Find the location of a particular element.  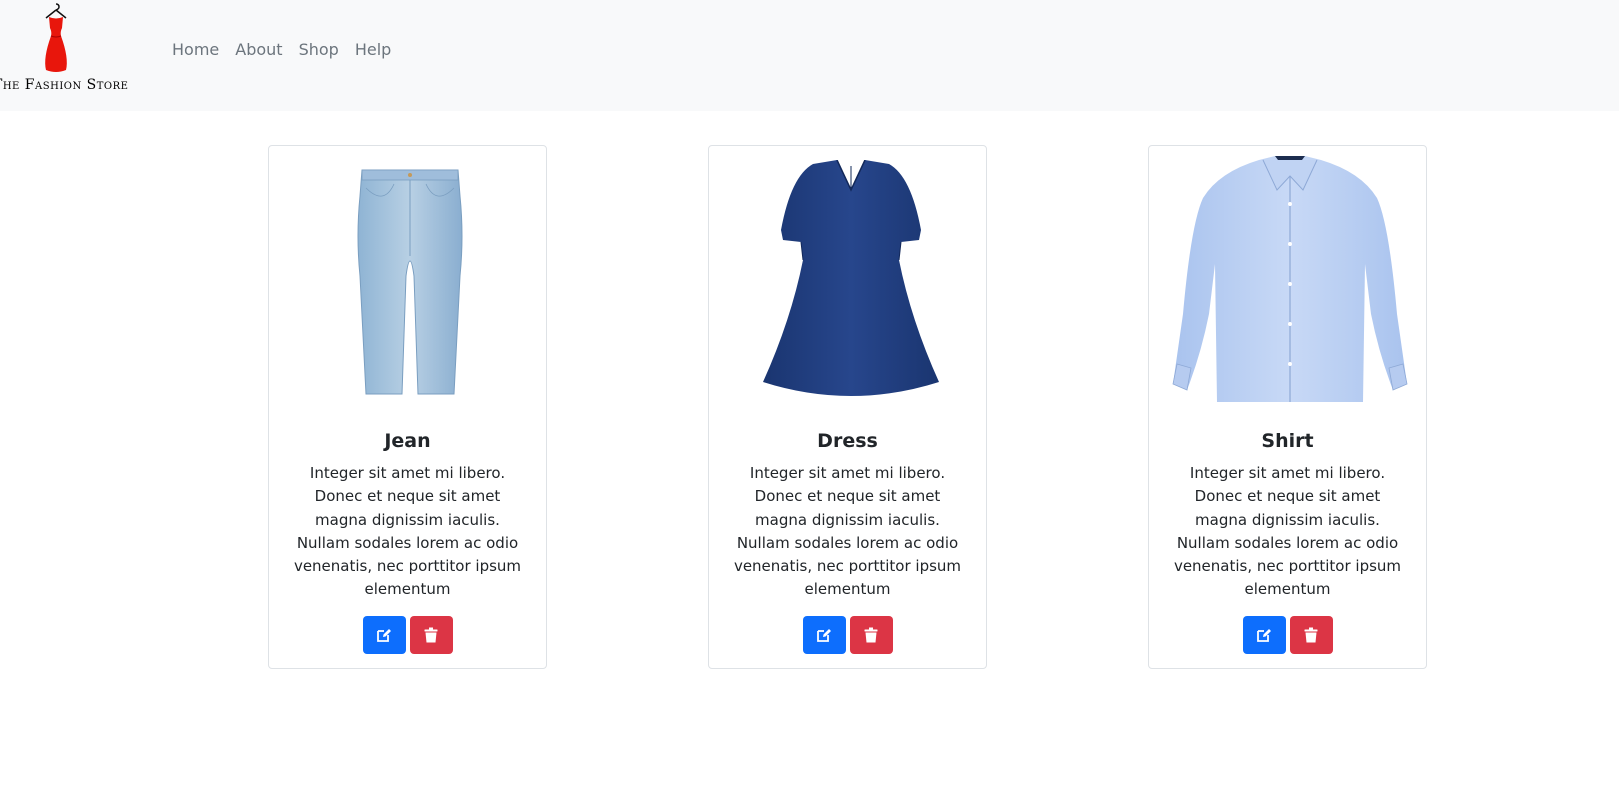

shirt-image is located at coordinates (1290, 279).